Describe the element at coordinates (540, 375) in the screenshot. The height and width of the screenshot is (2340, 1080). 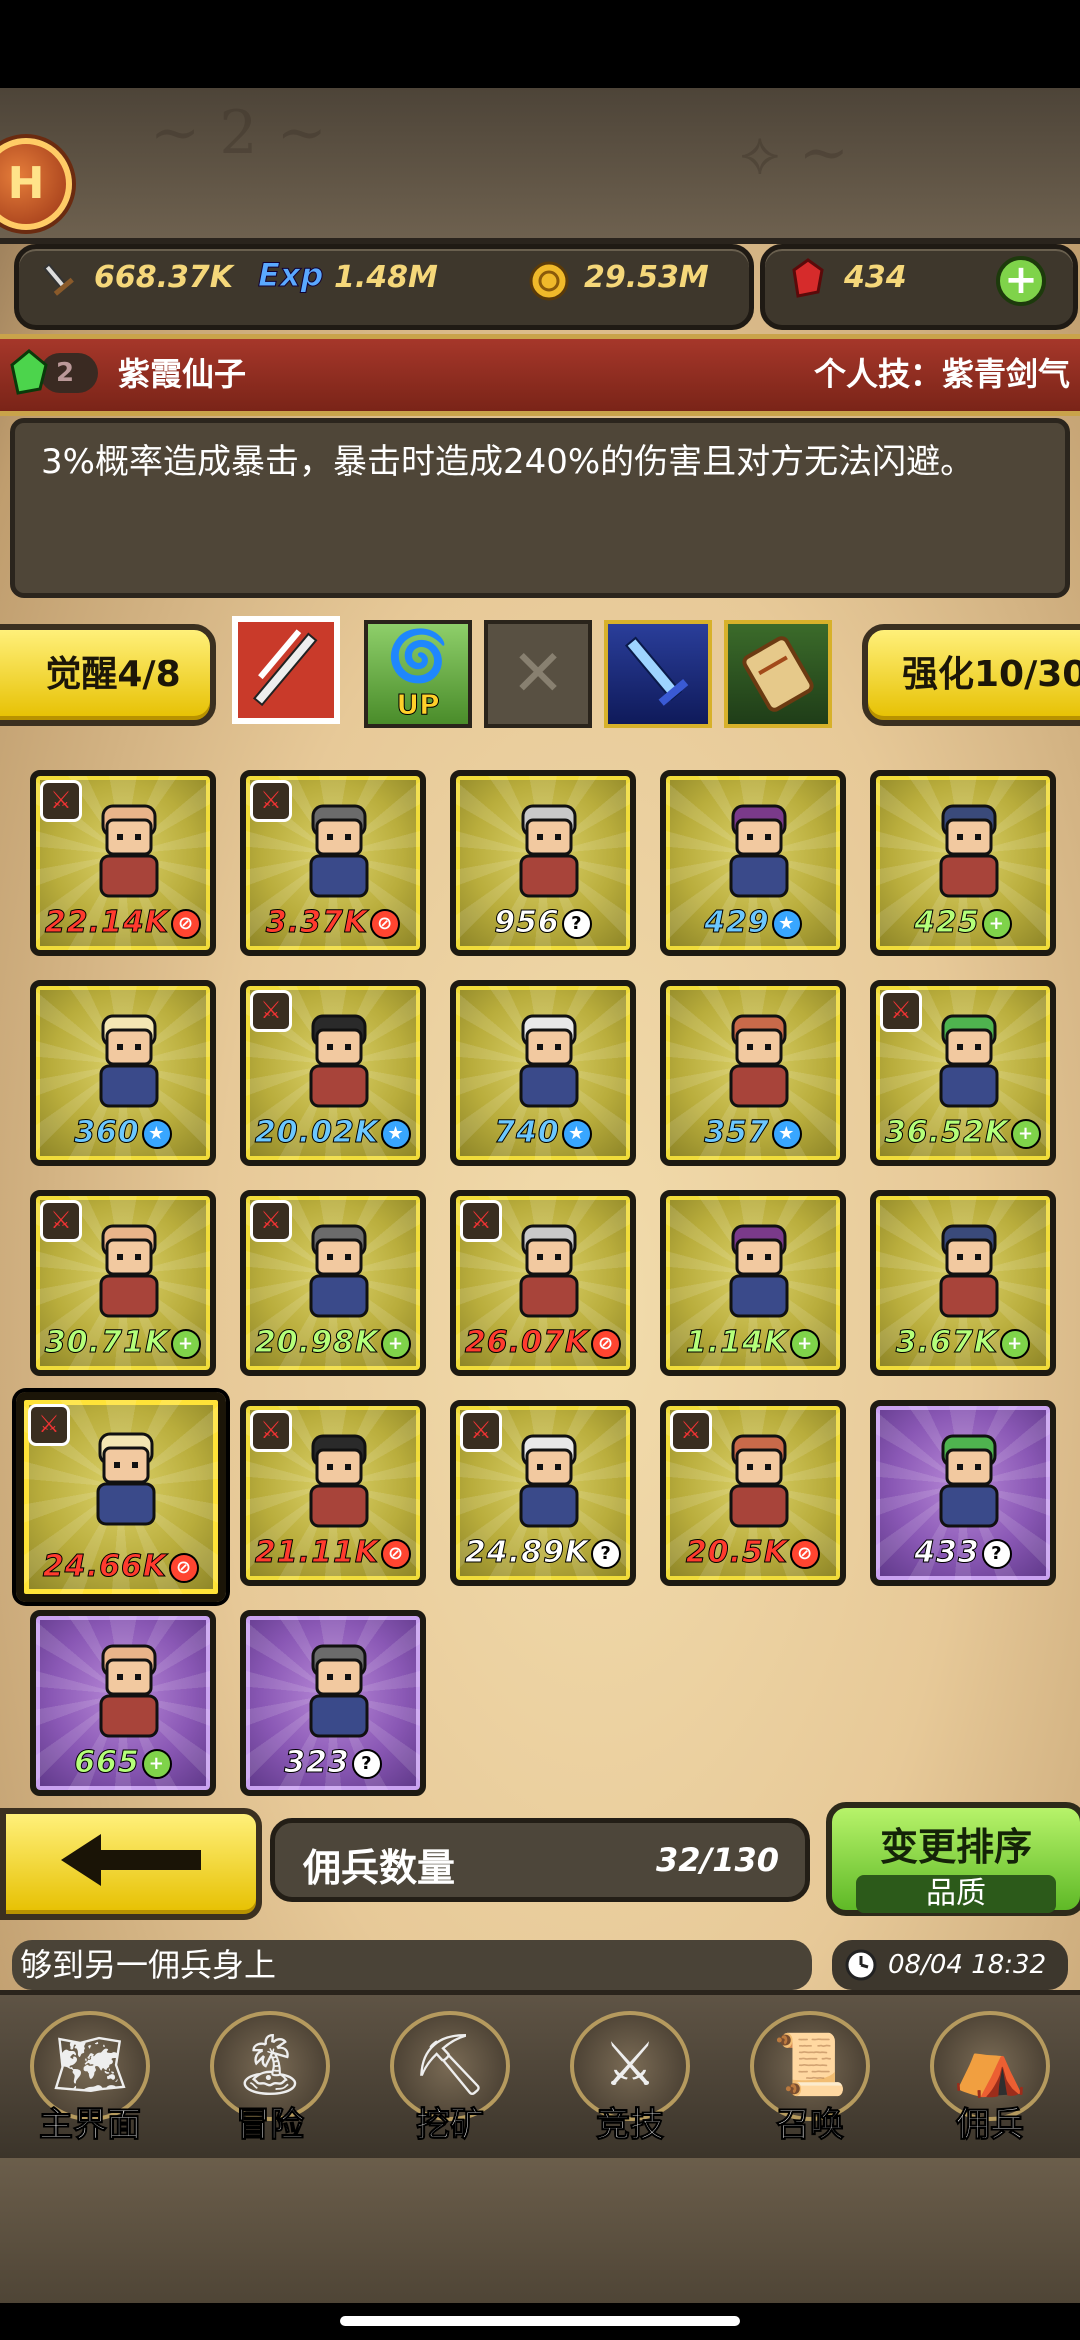
I see `hero-name-bar: 2 紫霞仙子 个人技：紫青剑气` at that location.